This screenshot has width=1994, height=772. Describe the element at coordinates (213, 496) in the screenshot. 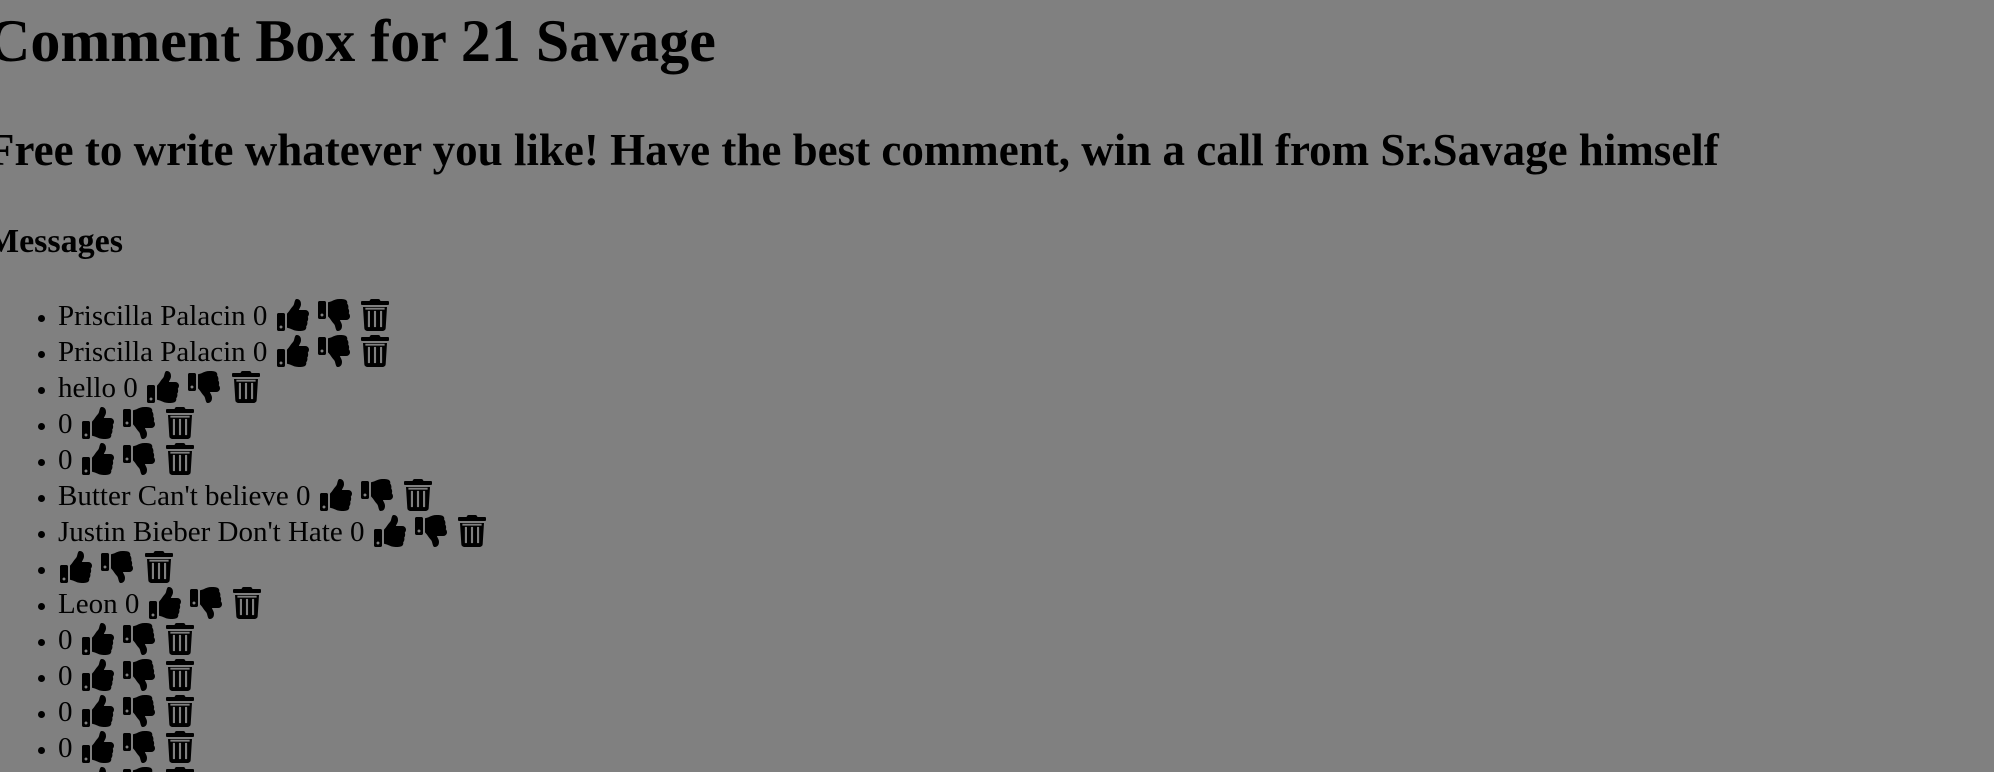

I see `message-text: Can't believe` at that location.